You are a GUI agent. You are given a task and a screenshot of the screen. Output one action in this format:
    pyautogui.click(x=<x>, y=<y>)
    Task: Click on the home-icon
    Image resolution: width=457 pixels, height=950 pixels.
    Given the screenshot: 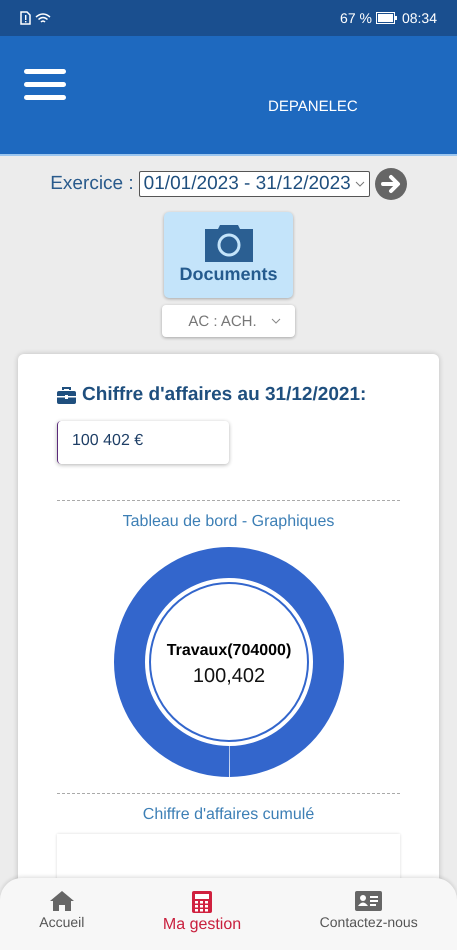 What is the action you would take?
    pyautogui.click(x=61, y=901)
    